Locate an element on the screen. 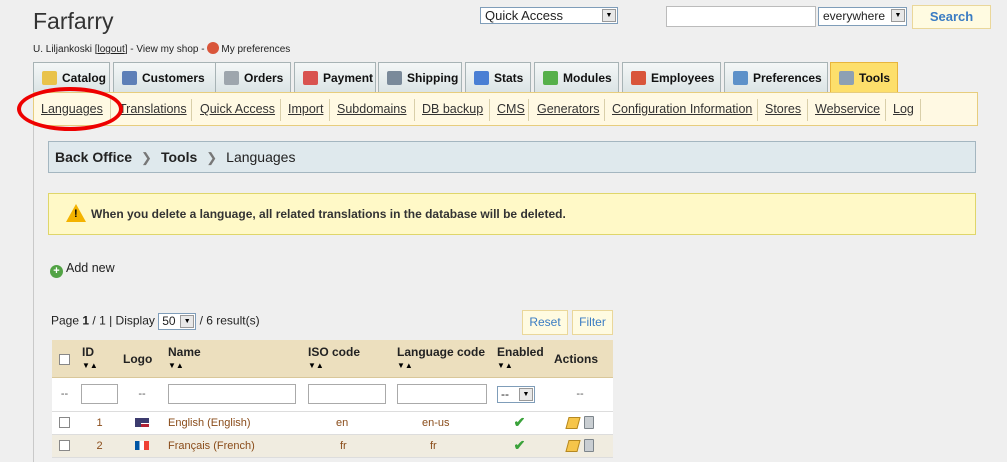 The height and width of the screenshot is (462, 1007). content-divider is located at coordinates (33, 294).